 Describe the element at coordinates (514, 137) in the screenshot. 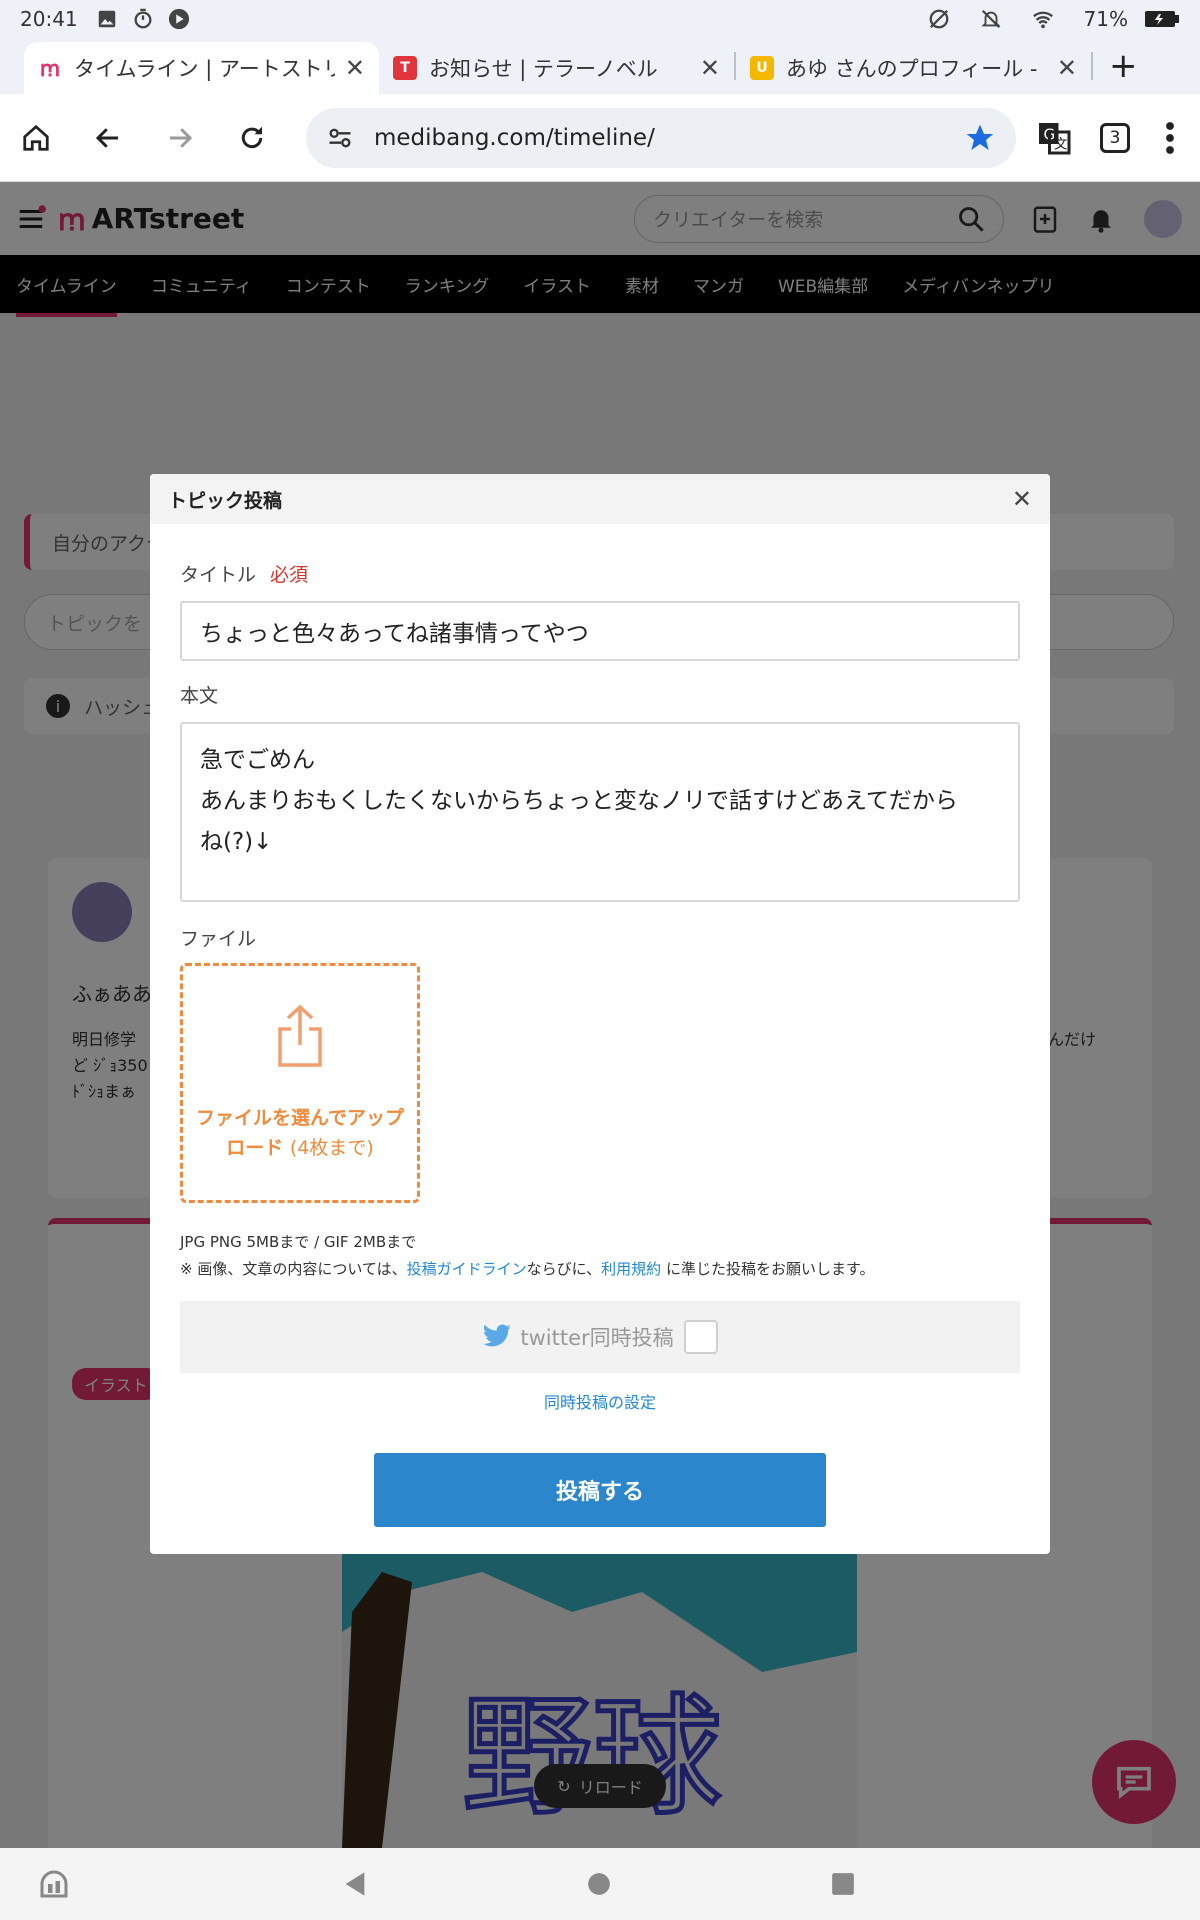

I see `url-text: medibang.com/timeline/` at that location.